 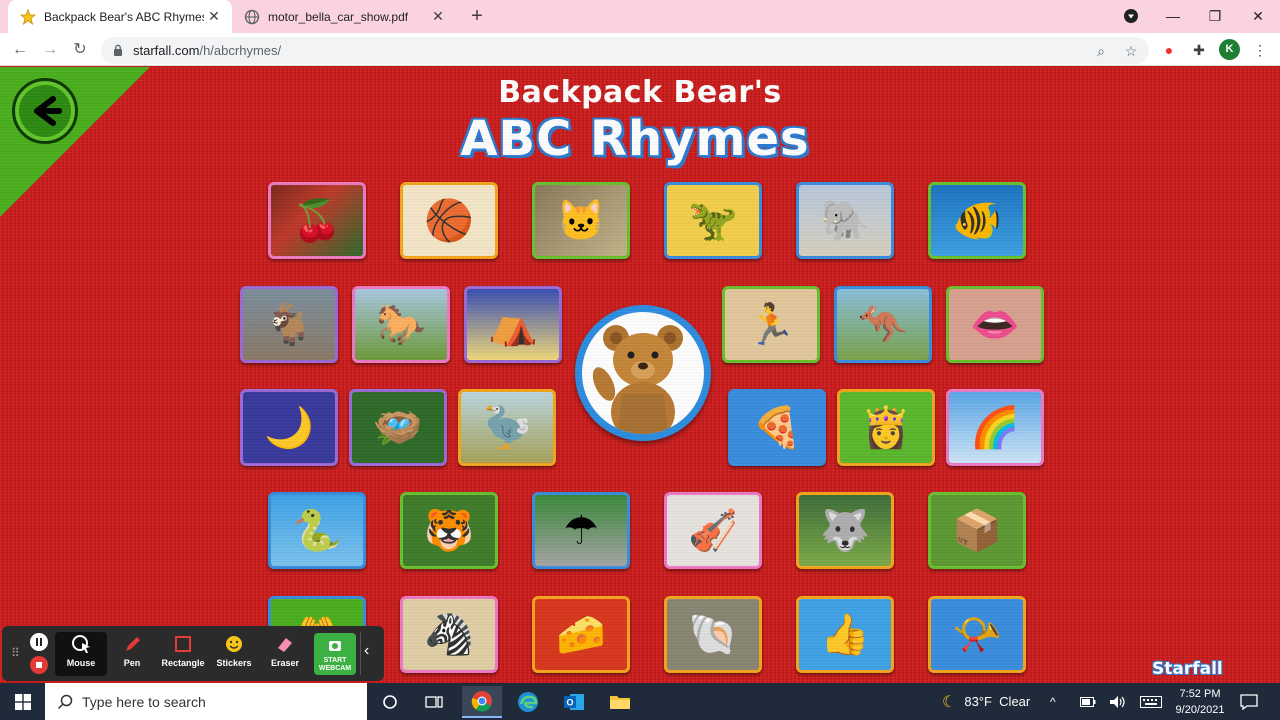 I want to click on tab-pdf: motor_bella_car_show.pdf ✕, so click(x=344, y=16).